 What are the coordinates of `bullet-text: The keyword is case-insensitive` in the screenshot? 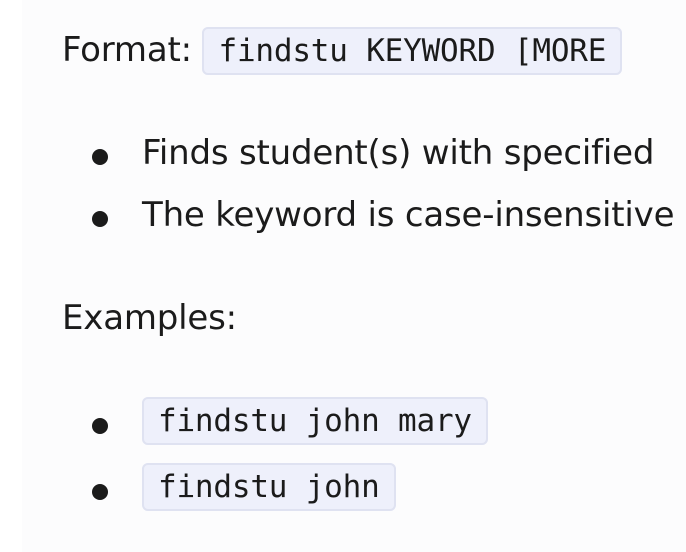 It's located at (408, 215).